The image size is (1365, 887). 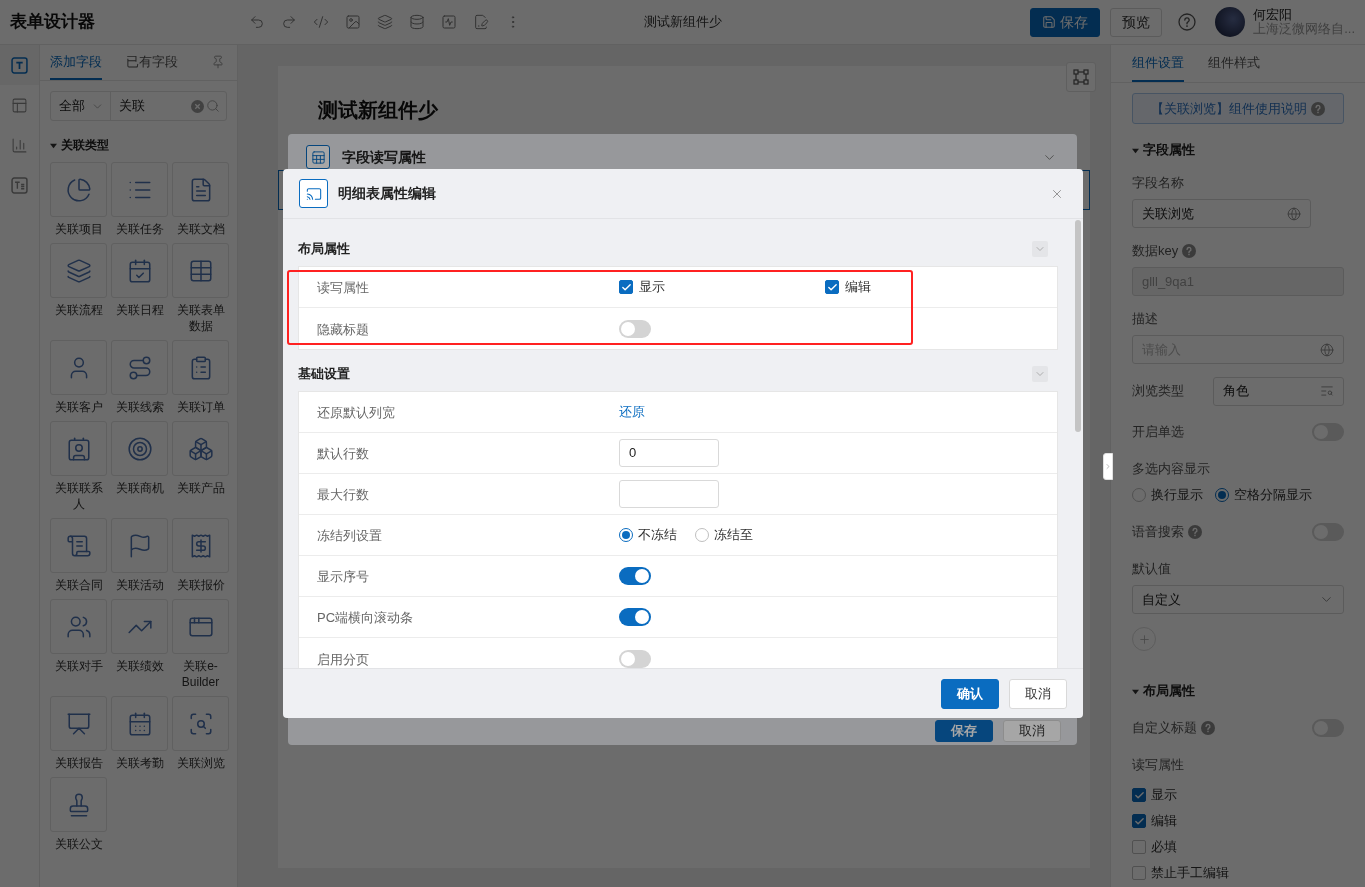 I want to click on number-input, so click(x=669, y=494).